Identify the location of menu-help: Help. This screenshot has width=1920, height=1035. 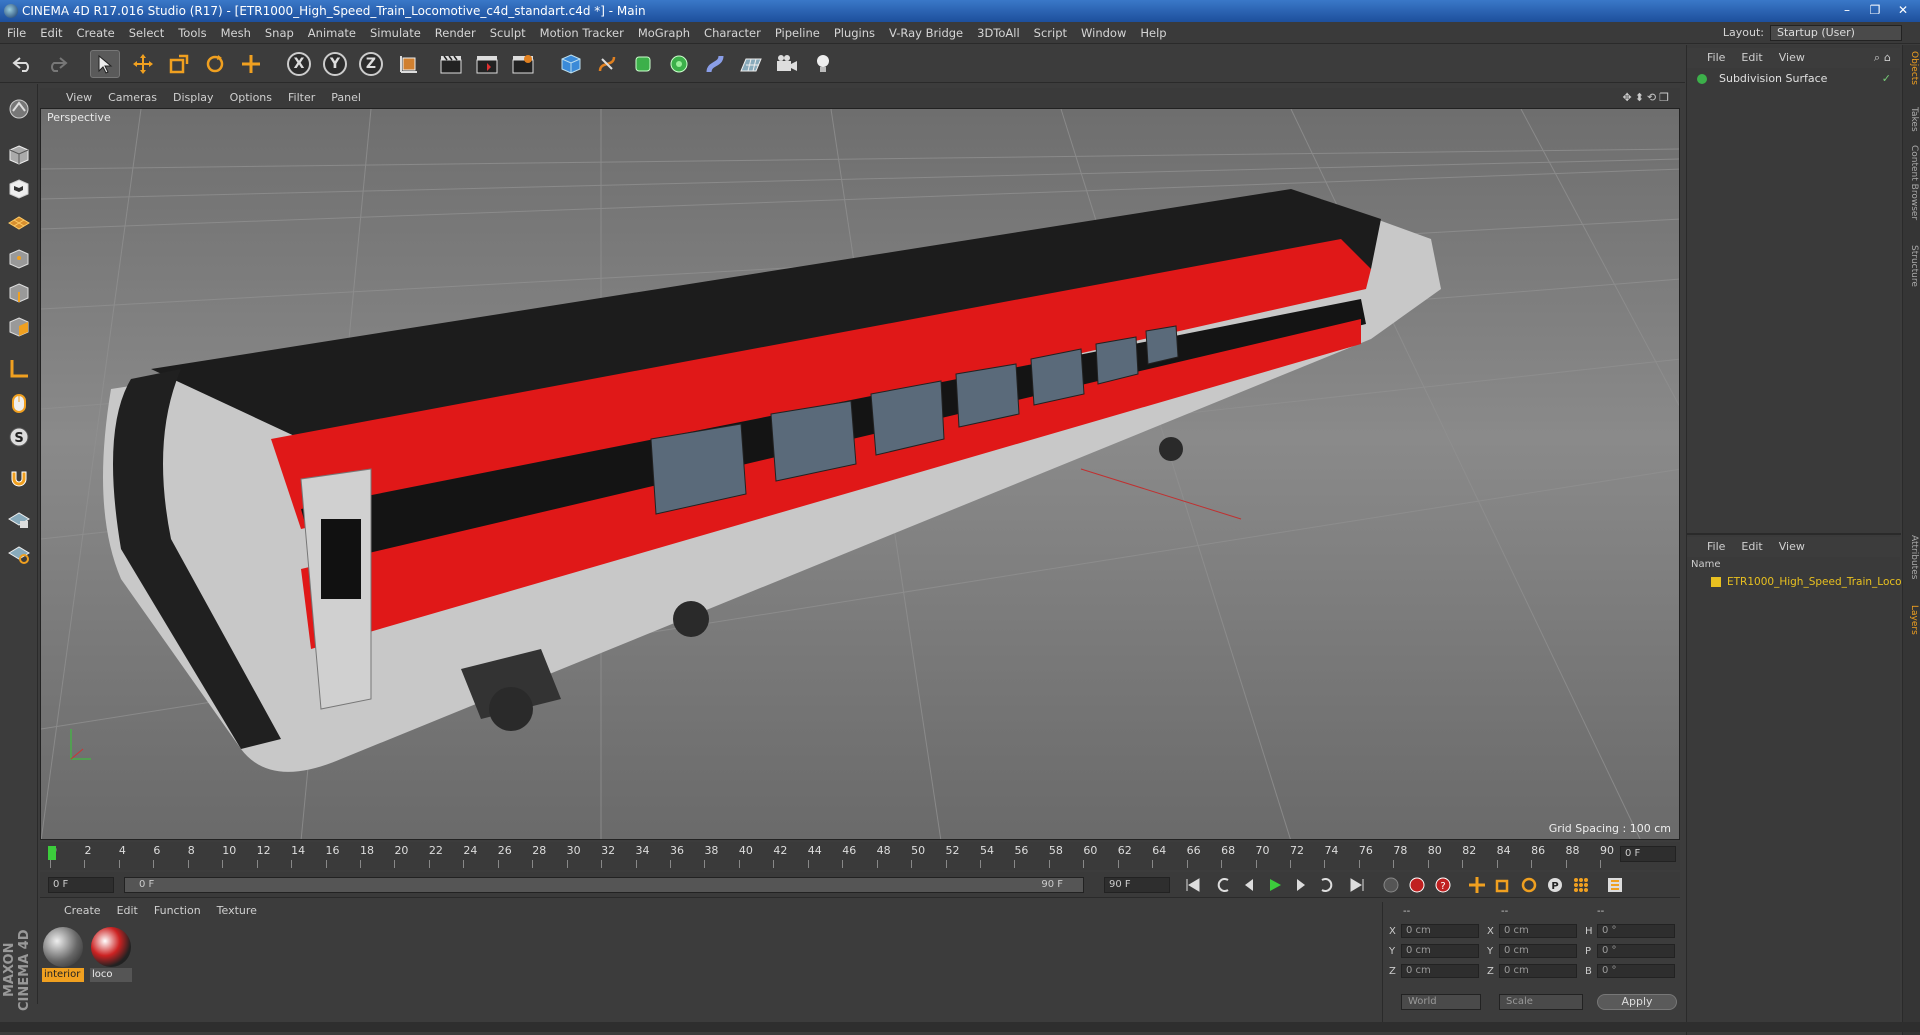
(1153, 33).